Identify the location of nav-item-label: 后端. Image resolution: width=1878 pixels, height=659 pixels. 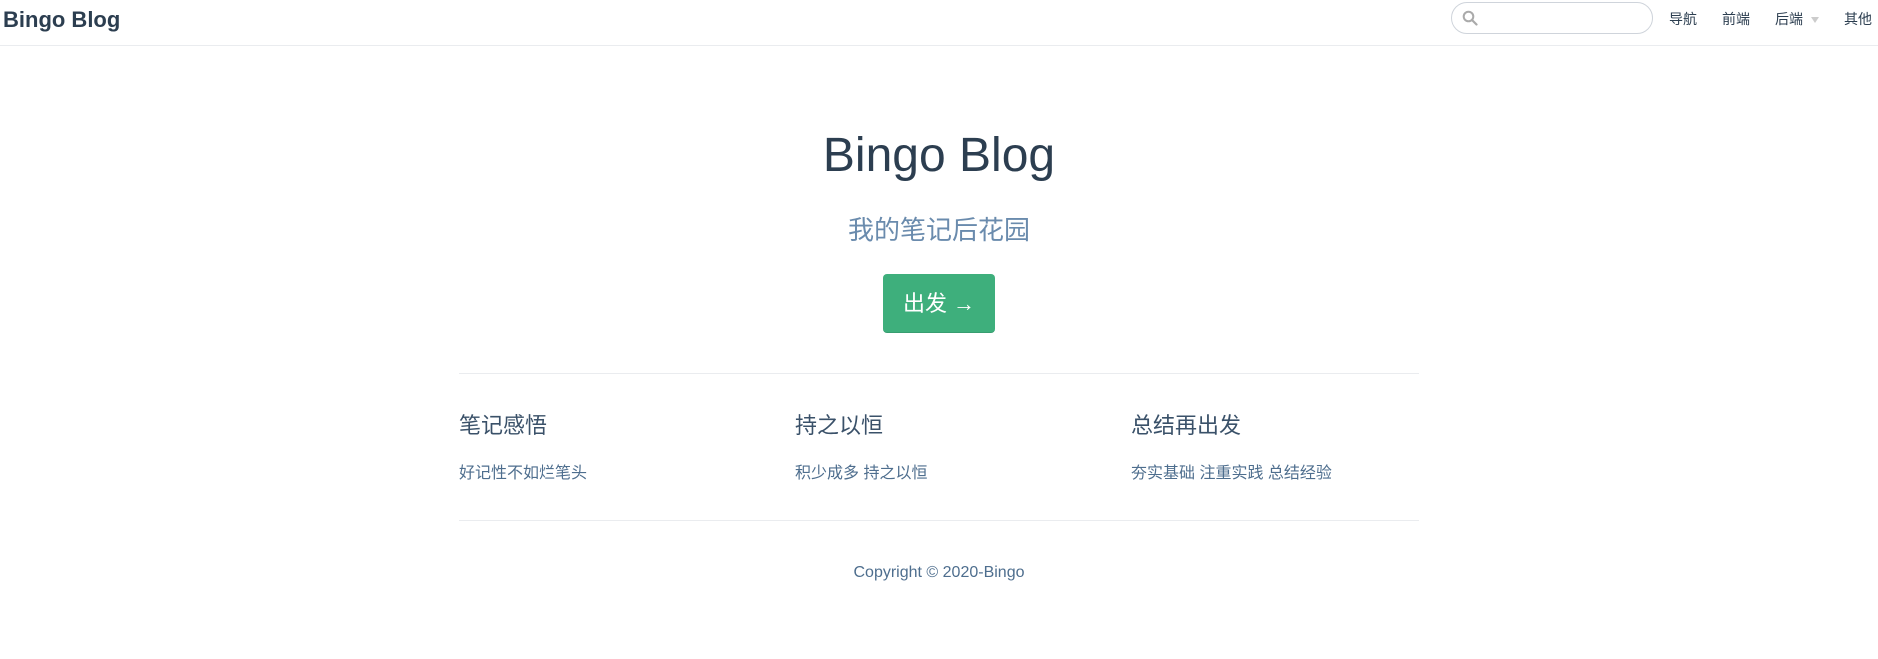
(1789, 19).